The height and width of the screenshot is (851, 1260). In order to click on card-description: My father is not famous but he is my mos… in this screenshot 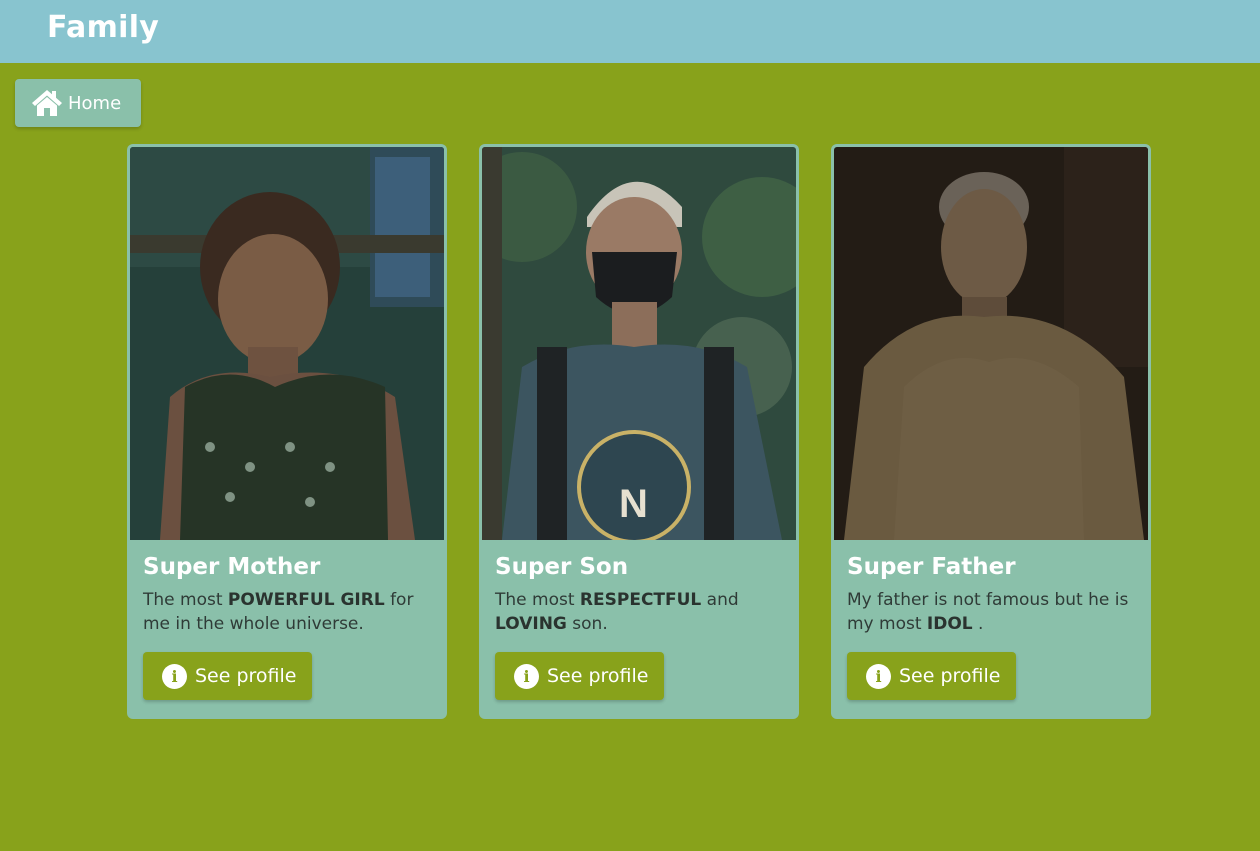, I will do `click(988, 612)`.